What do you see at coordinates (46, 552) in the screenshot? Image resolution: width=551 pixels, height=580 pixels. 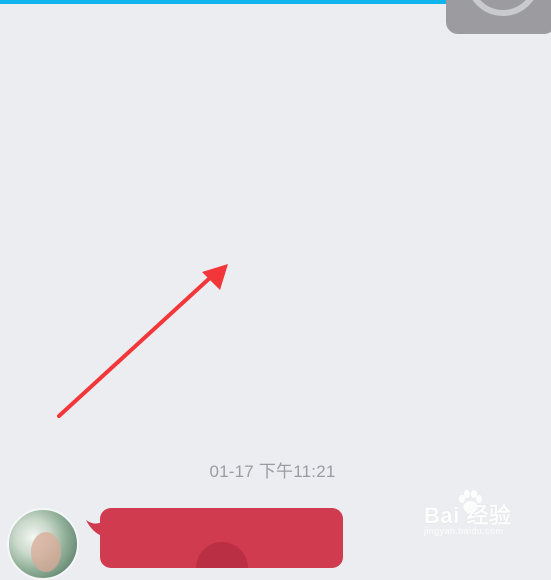 I see `avatar-photo` at bounding box center [46, 552].